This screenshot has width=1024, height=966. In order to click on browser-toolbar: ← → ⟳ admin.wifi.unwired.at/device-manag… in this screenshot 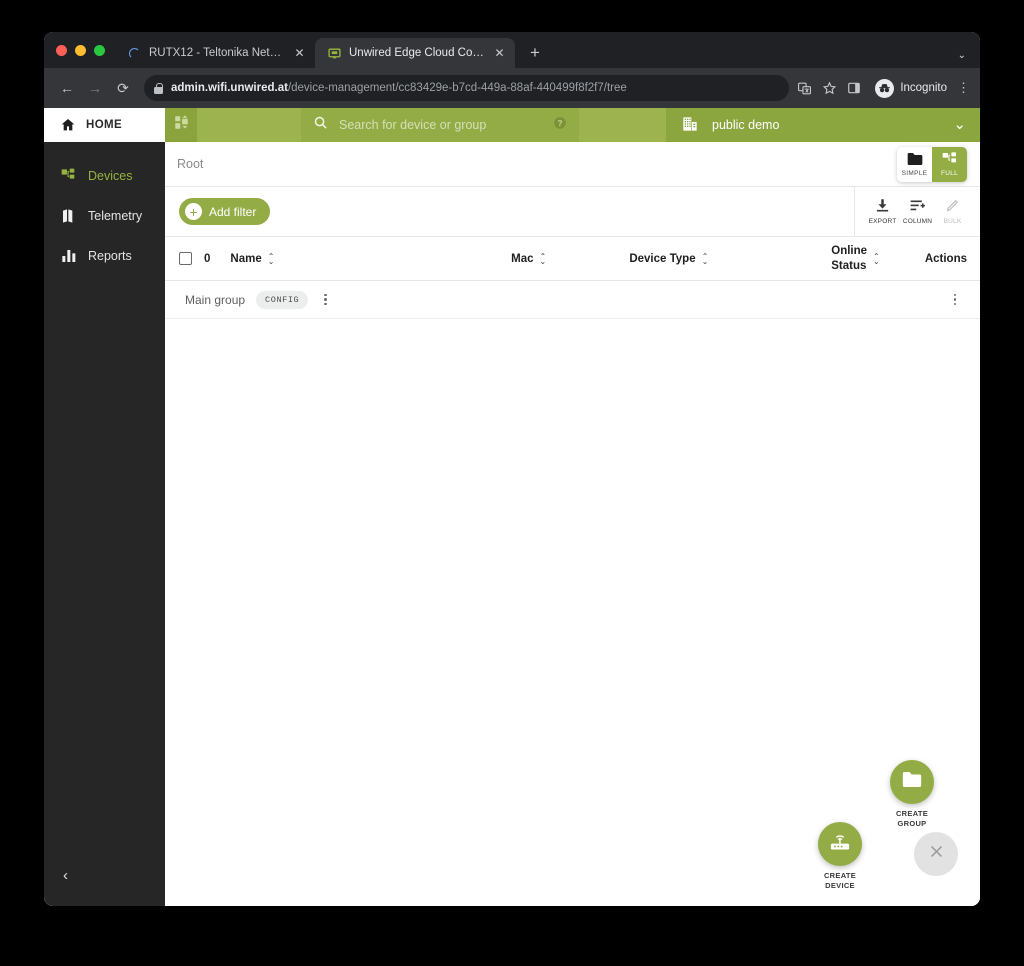, I will do `click(512, 88)`.